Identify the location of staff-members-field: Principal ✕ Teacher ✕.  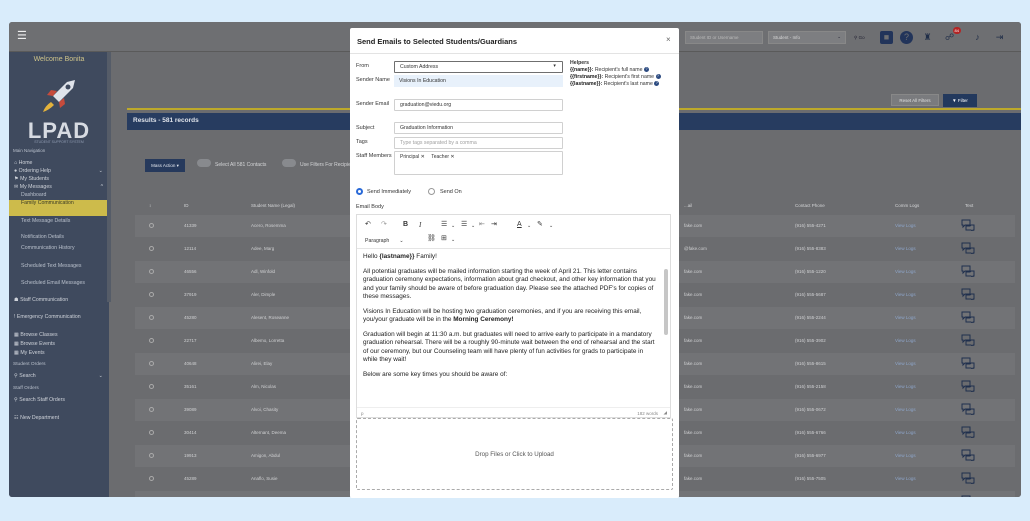
(478, 163).